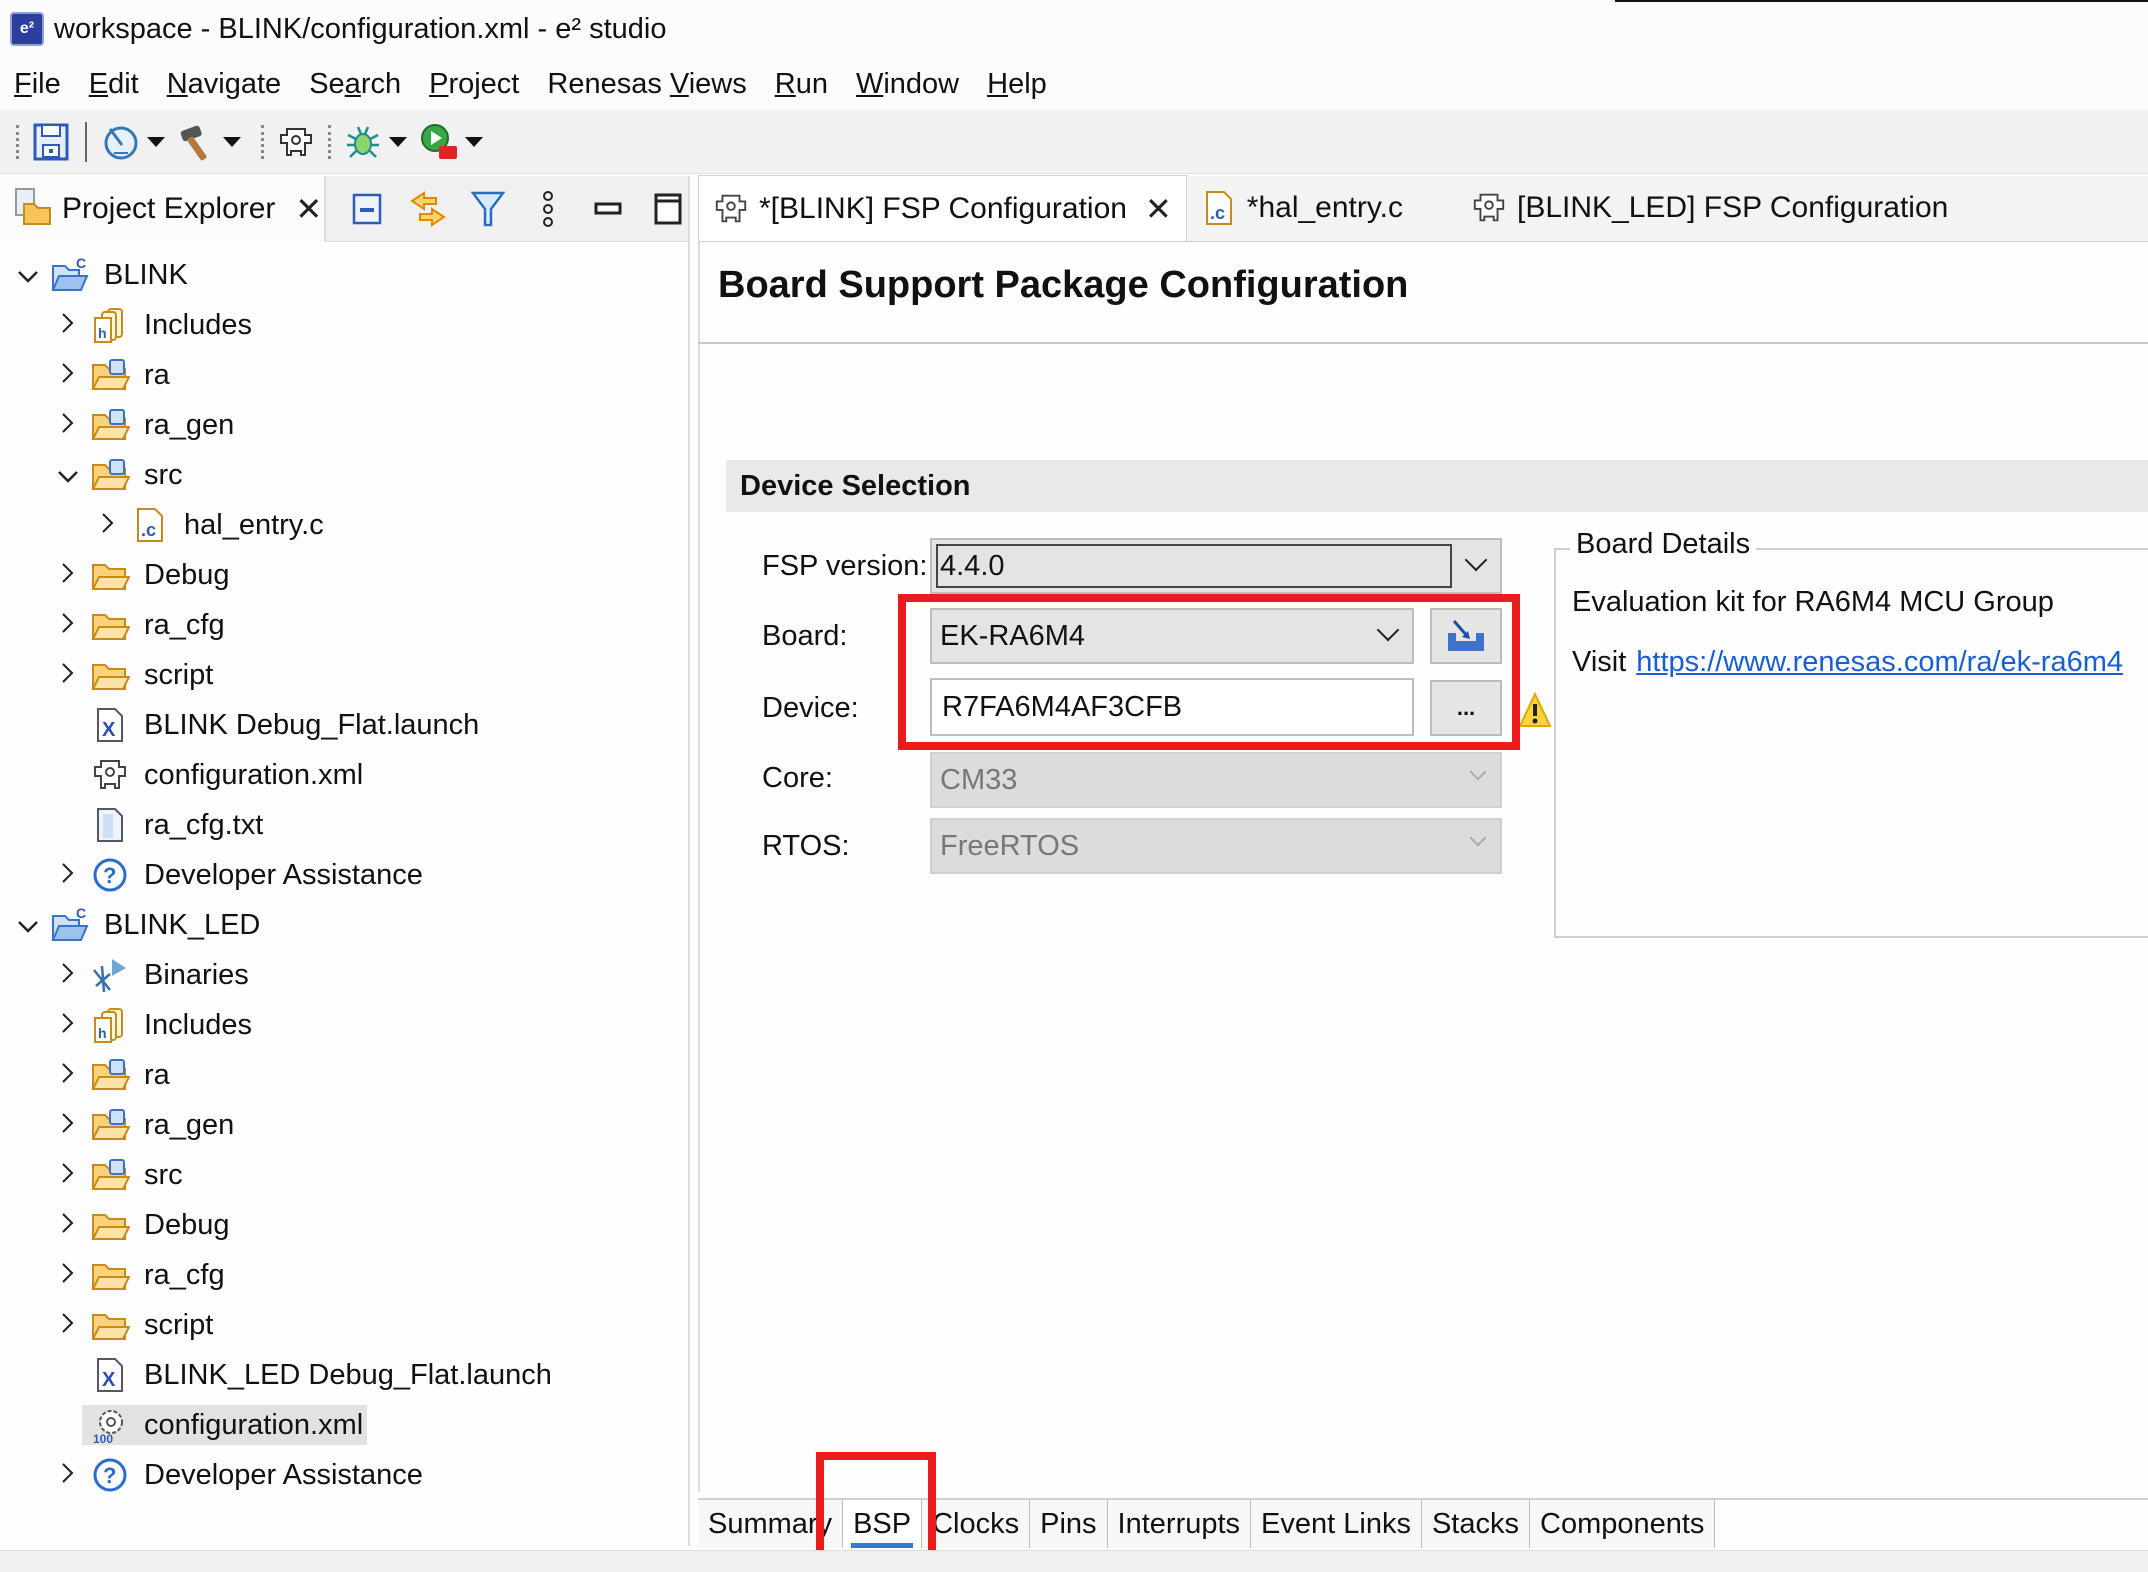 Image resolution: width=2148 pixels, height=1572 pixels. What do you see at coordinates (187, 1224) in the screenshot?
I see `tree-item-label: Debug` at bounding box center [187, 1224].